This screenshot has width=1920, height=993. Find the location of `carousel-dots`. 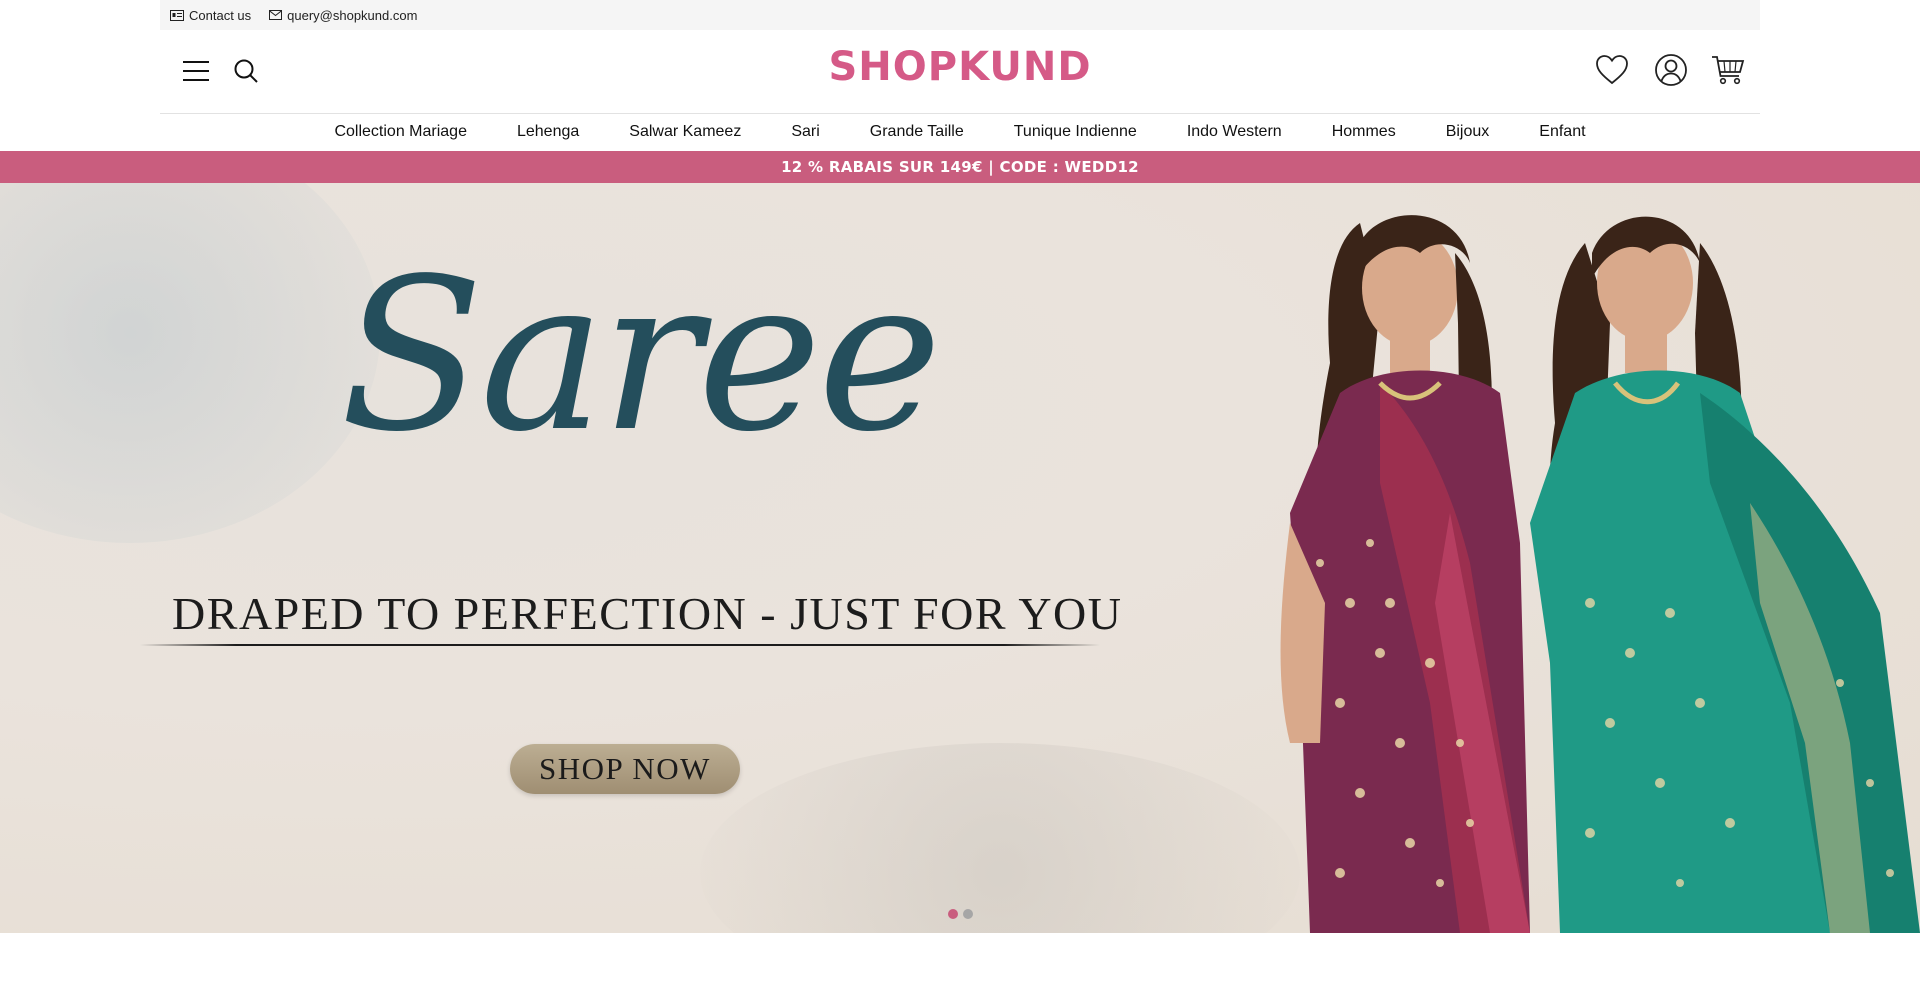

carousel-dots is located at coordinates (960, 914).